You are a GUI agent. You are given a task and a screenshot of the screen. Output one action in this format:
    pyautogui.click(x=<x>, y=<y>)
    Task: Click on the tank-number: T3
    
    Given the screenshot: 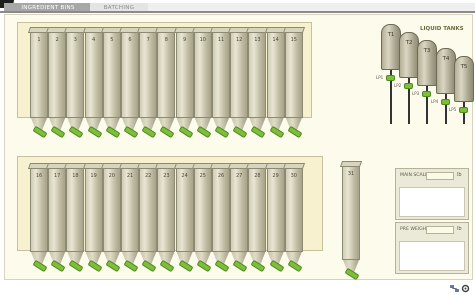 What is the action you would take?
    pyautogui.click(x=427, y=51)
    